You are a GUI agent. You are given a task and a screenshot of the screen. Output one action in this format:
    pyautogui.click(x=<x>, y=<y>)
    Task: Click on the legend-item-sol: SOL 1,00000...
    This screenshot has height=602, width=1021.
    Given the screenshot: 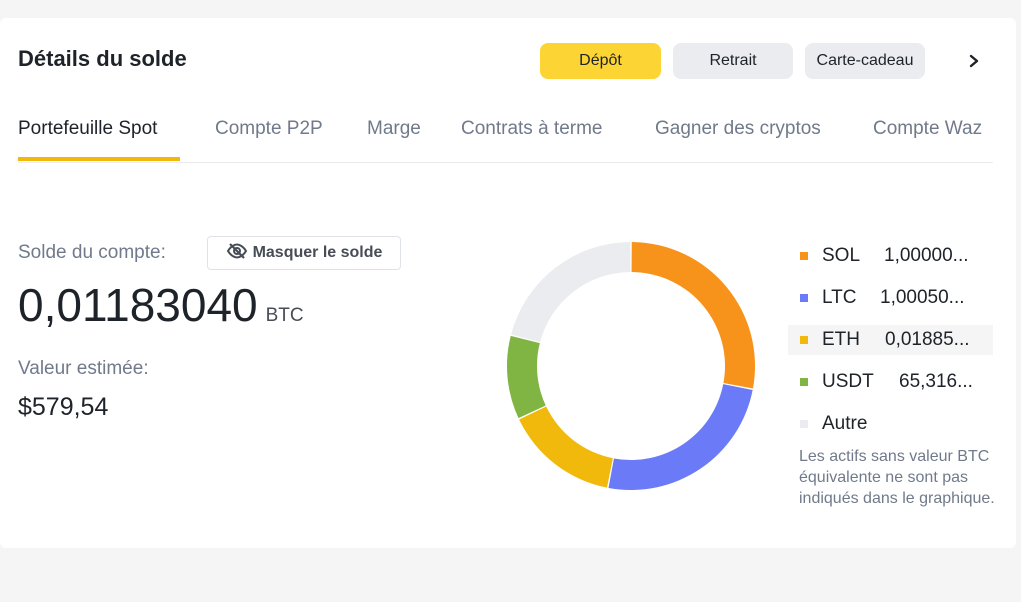 What is the action you would take?
    pyautogui.click(x=890, y=256)
    